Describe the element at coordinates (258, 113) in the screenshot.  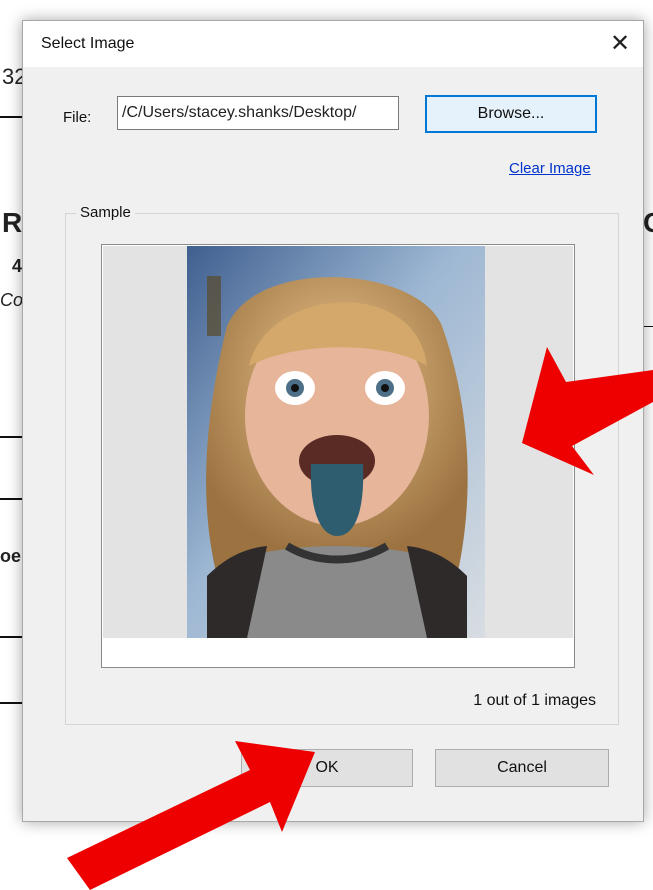
I see `file-path-input` at that location.